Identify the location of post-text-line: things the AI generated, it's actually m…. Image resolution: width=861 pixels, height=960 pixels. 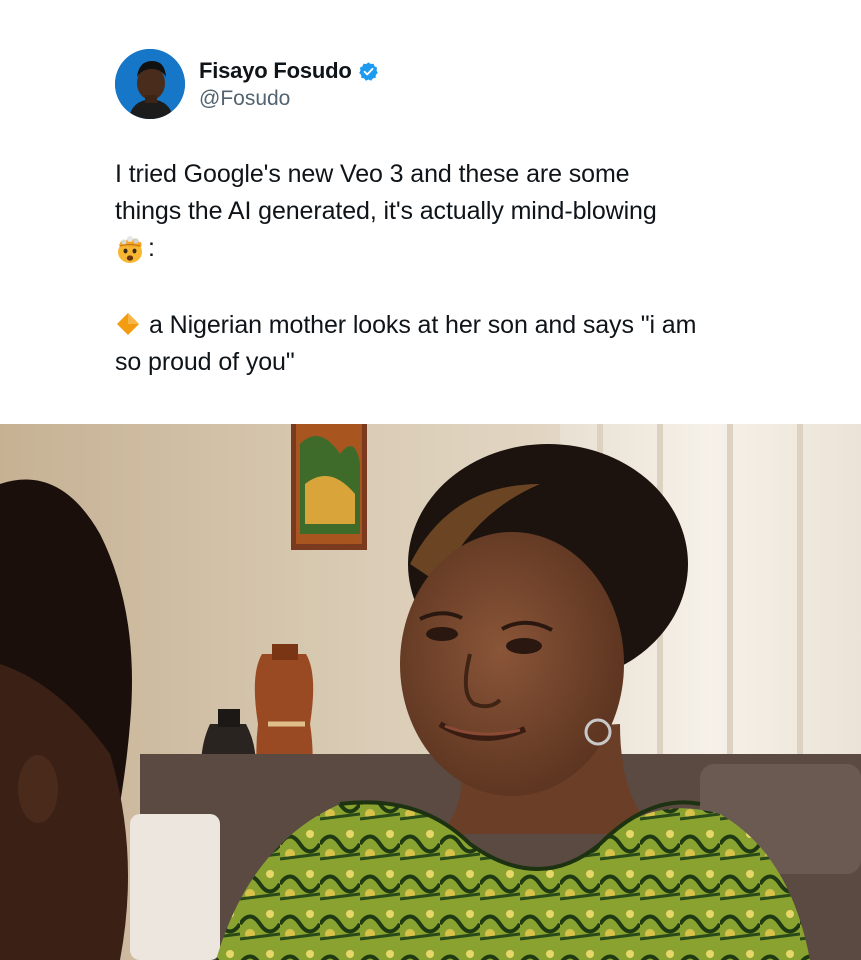
(386, 211).